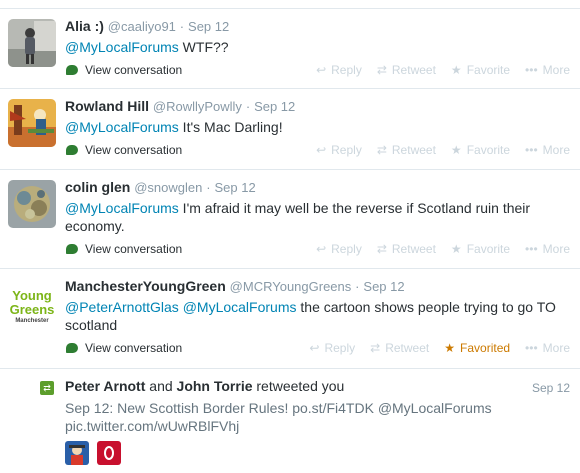 The width and height of the screenshot is (580, 473). Describe the element at coordinates (197, 106) in the screenshot. I see `username: @RowllyPowlly` at that location.